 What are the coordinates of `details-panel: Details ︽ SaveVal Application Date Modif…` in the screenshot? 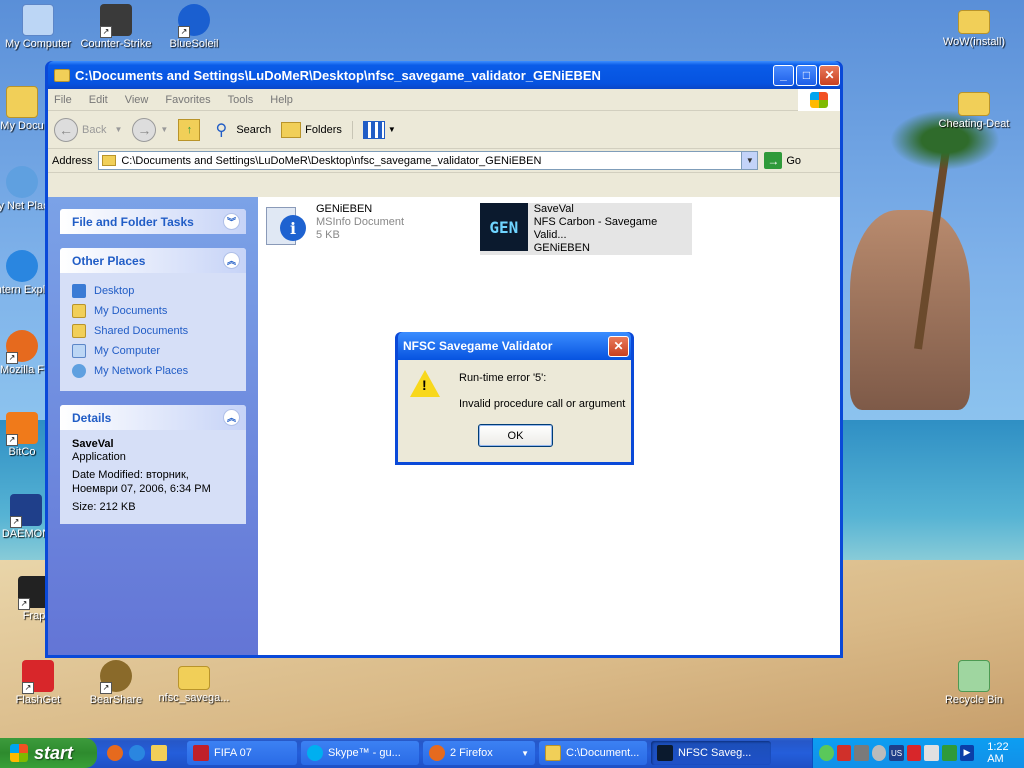 It's located at (153, 464).